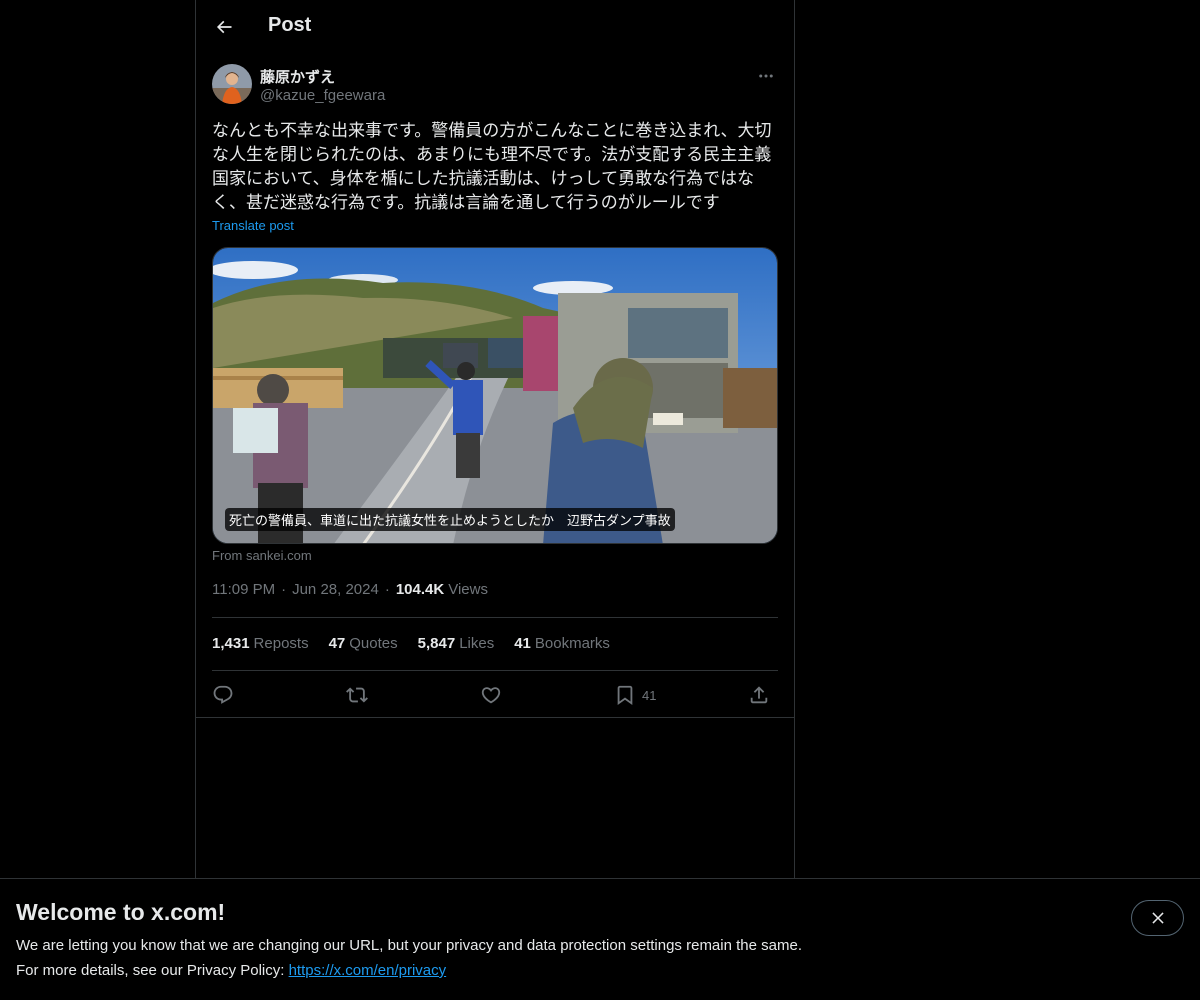 This screenshot has height=1000, width=1200. Describe the element at coordinates (625, 695) in the screenshot. I see `bookmark-icon` at that location.